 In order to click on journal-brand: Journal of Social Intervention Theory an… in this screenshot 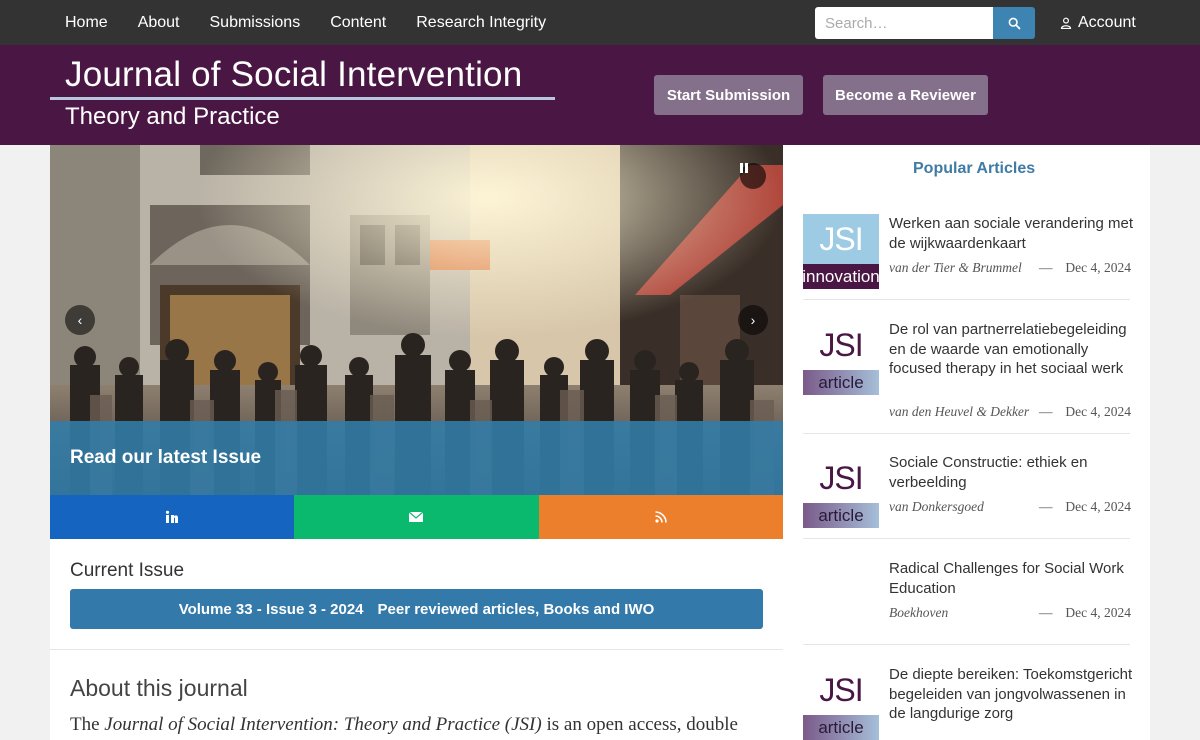, I will do `click(302, 92)`.